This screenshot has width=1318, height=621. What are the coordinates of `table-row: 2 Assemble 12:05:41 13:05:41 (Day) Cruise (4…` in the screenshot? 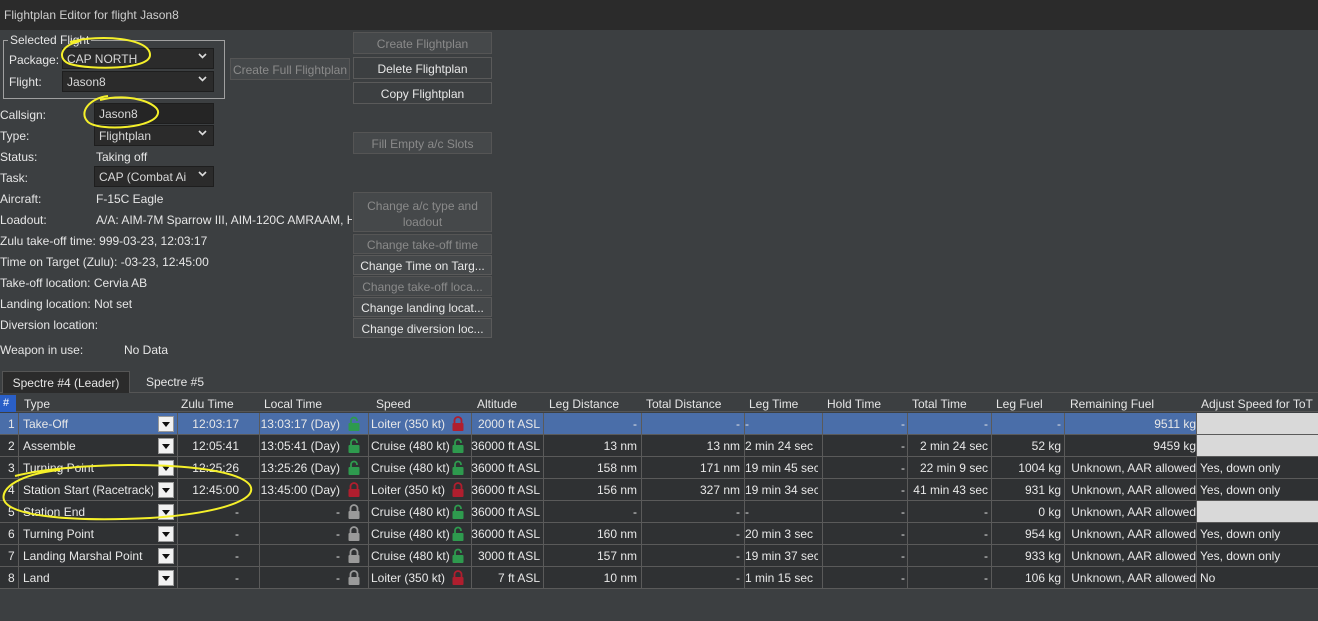 It's located at (659, 446).